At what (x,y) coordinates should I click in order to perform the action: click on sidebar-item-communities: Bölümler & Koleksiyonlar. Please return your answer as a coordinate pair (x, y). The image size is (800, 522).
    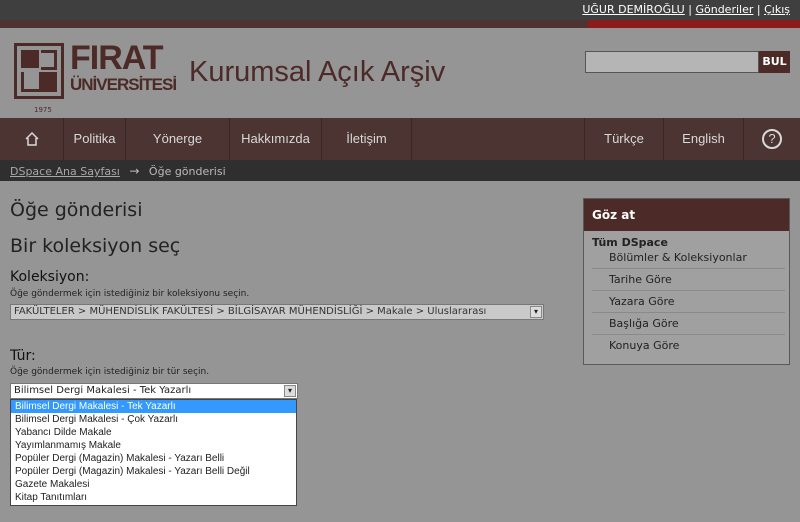
    Looking at the image, I should click on (688, 258).